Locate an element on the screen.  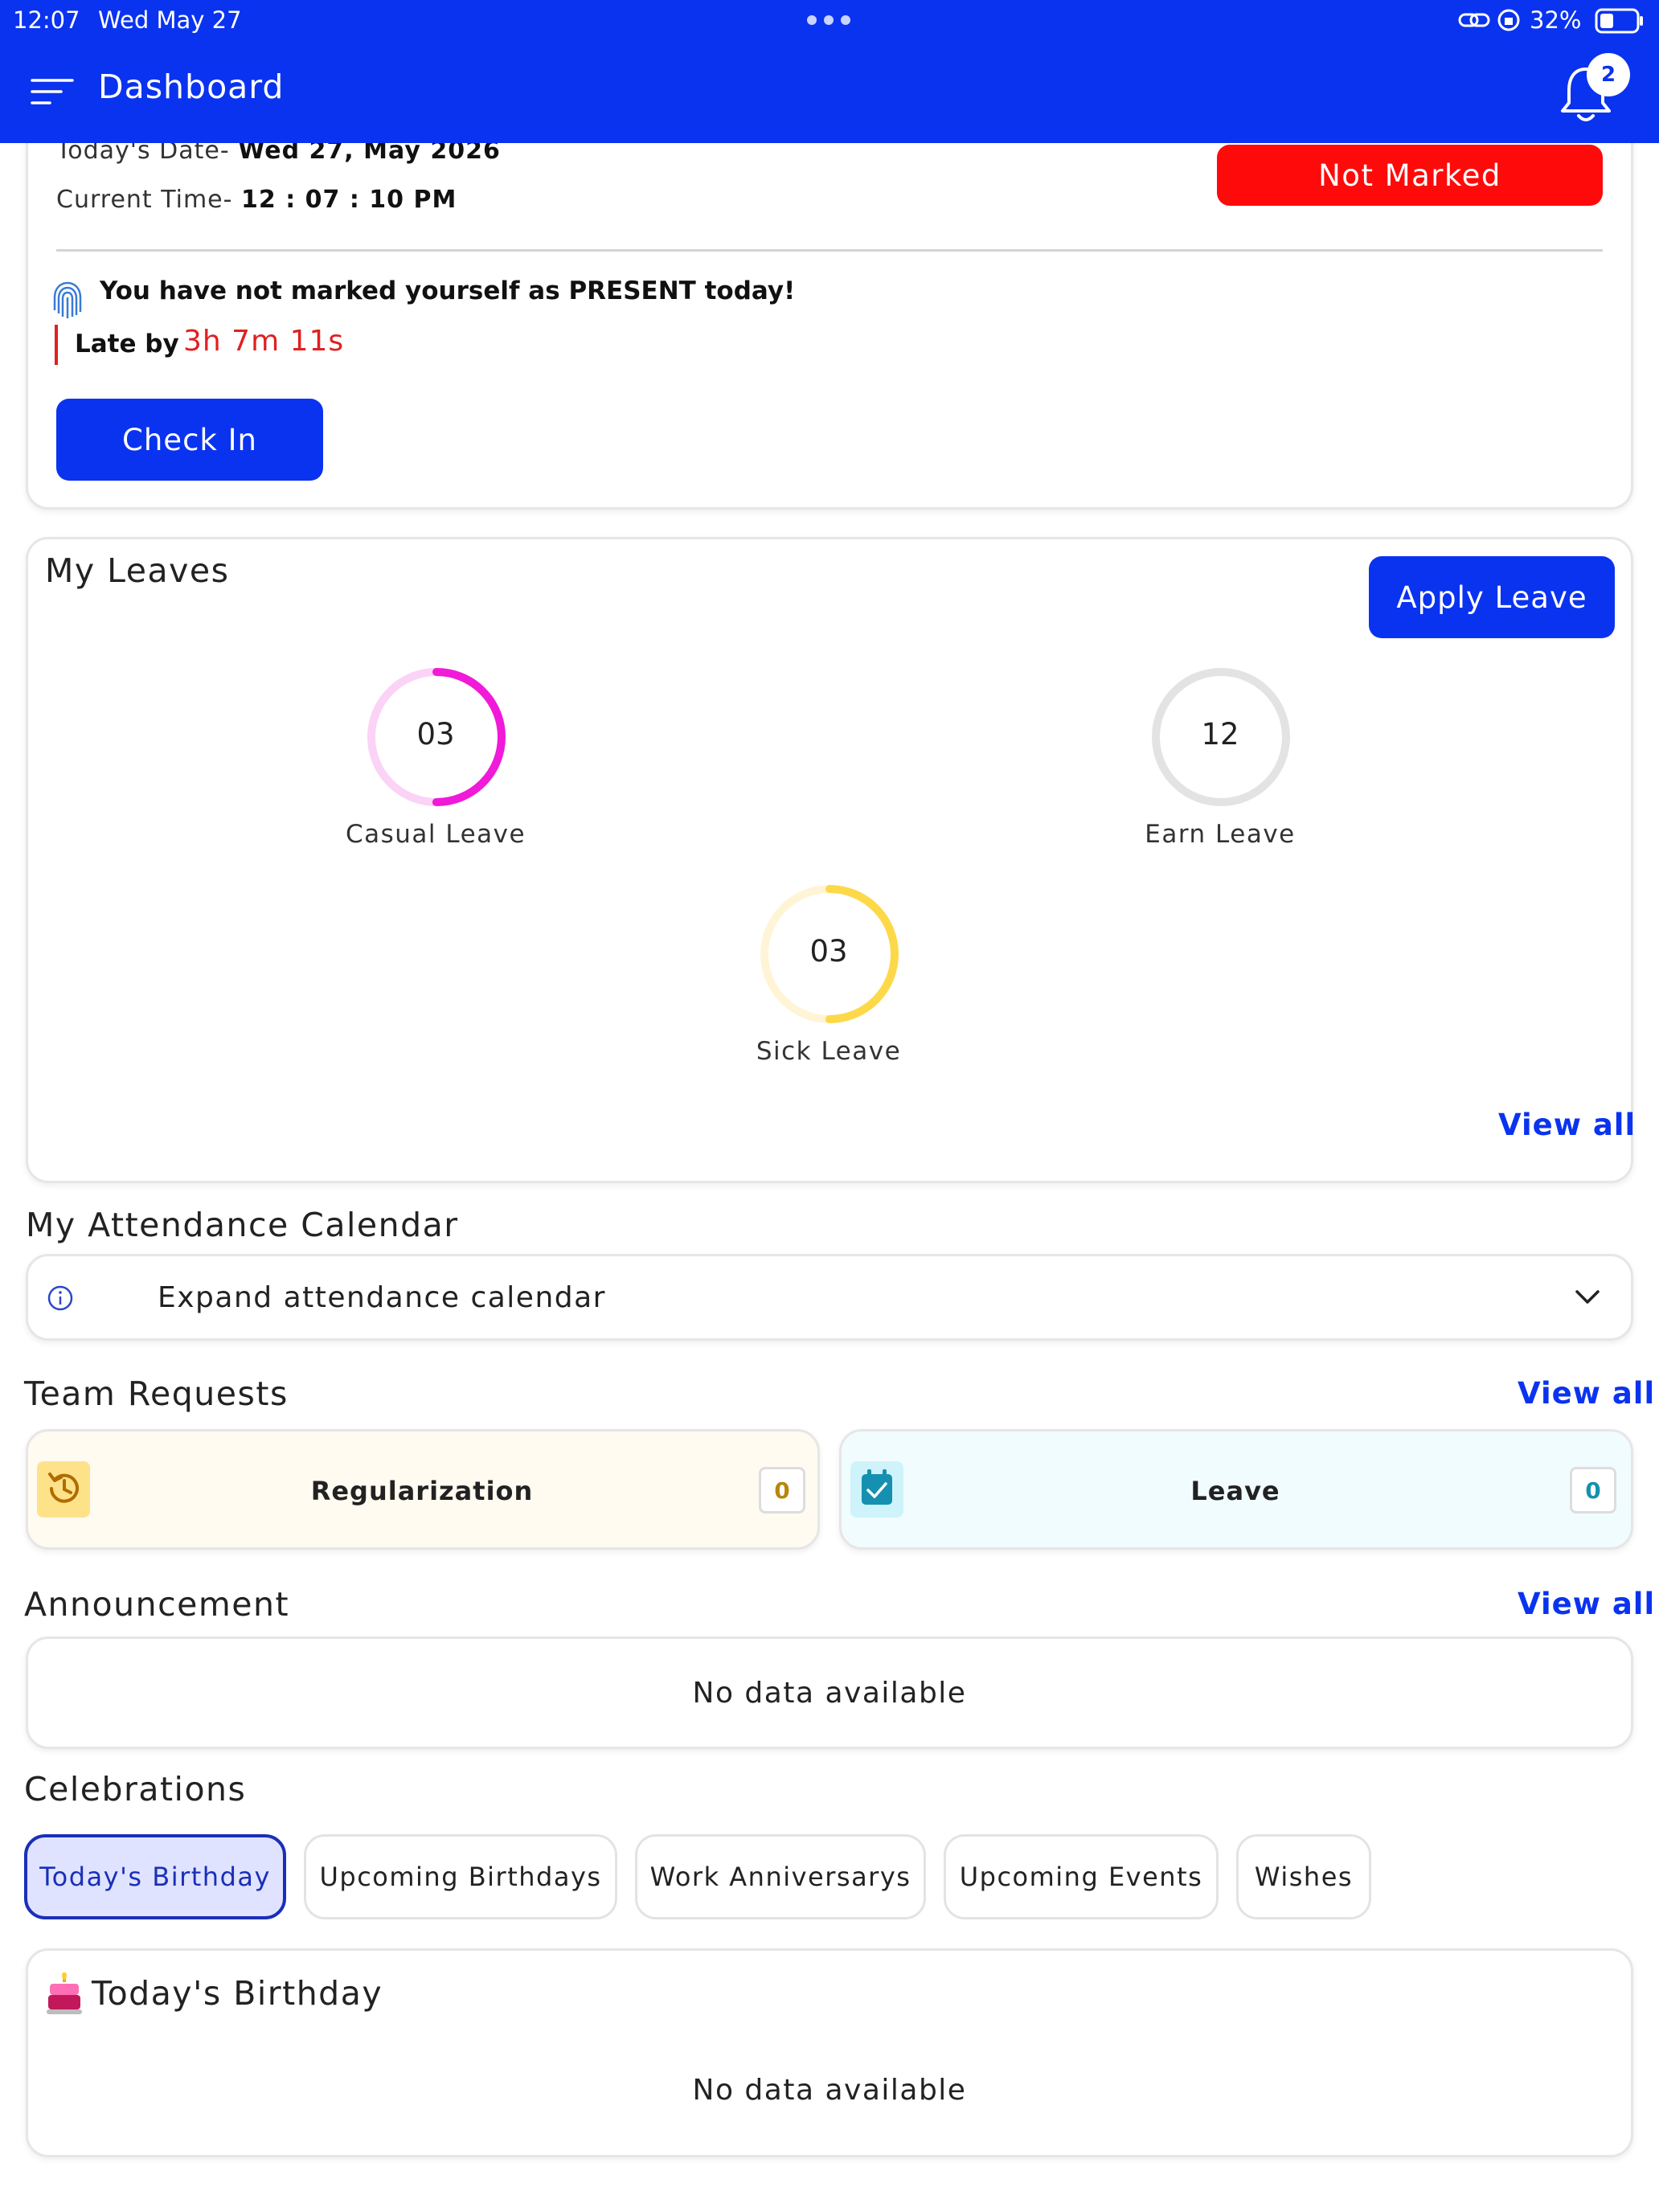
calendar-check-icon is located at coordinates (877, 1487).